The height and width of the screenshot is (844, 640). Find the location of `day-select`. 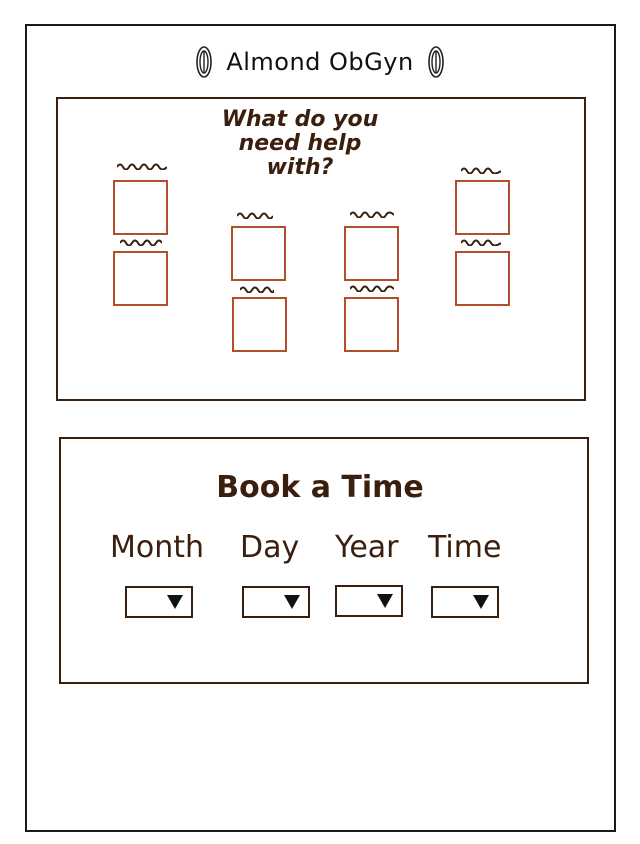

day-select is located at coordinates (276, 602).